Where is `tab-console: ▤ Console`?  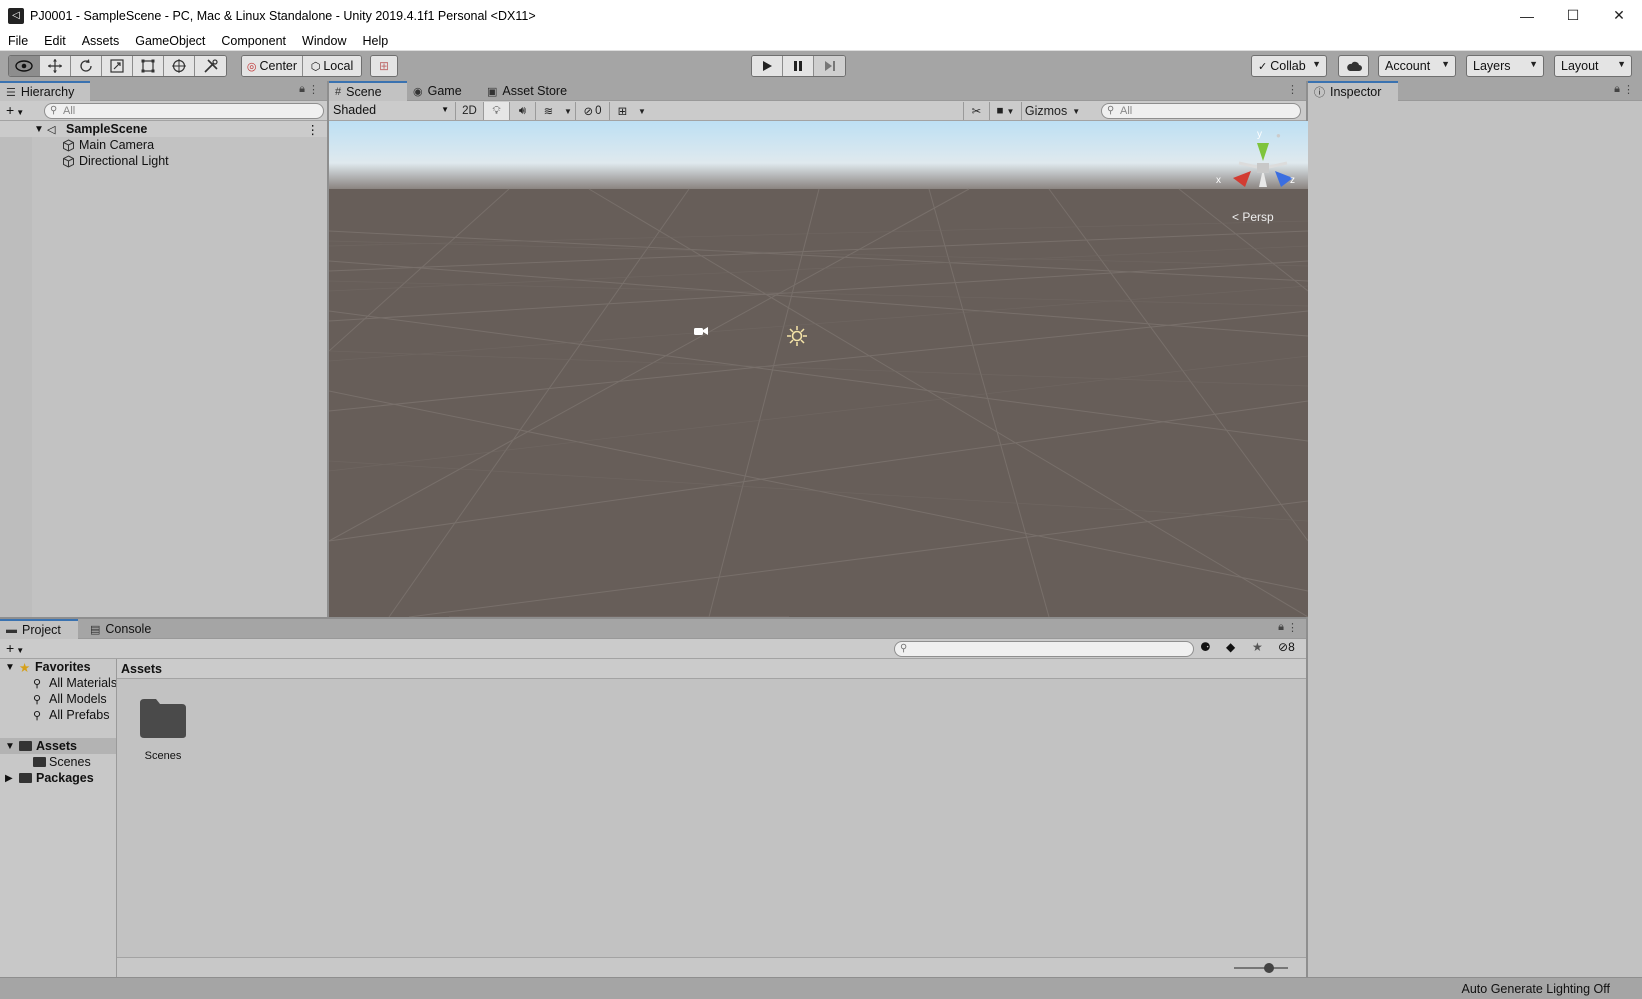
tab-console: ▤ Console is located at coordinates (121, 629).